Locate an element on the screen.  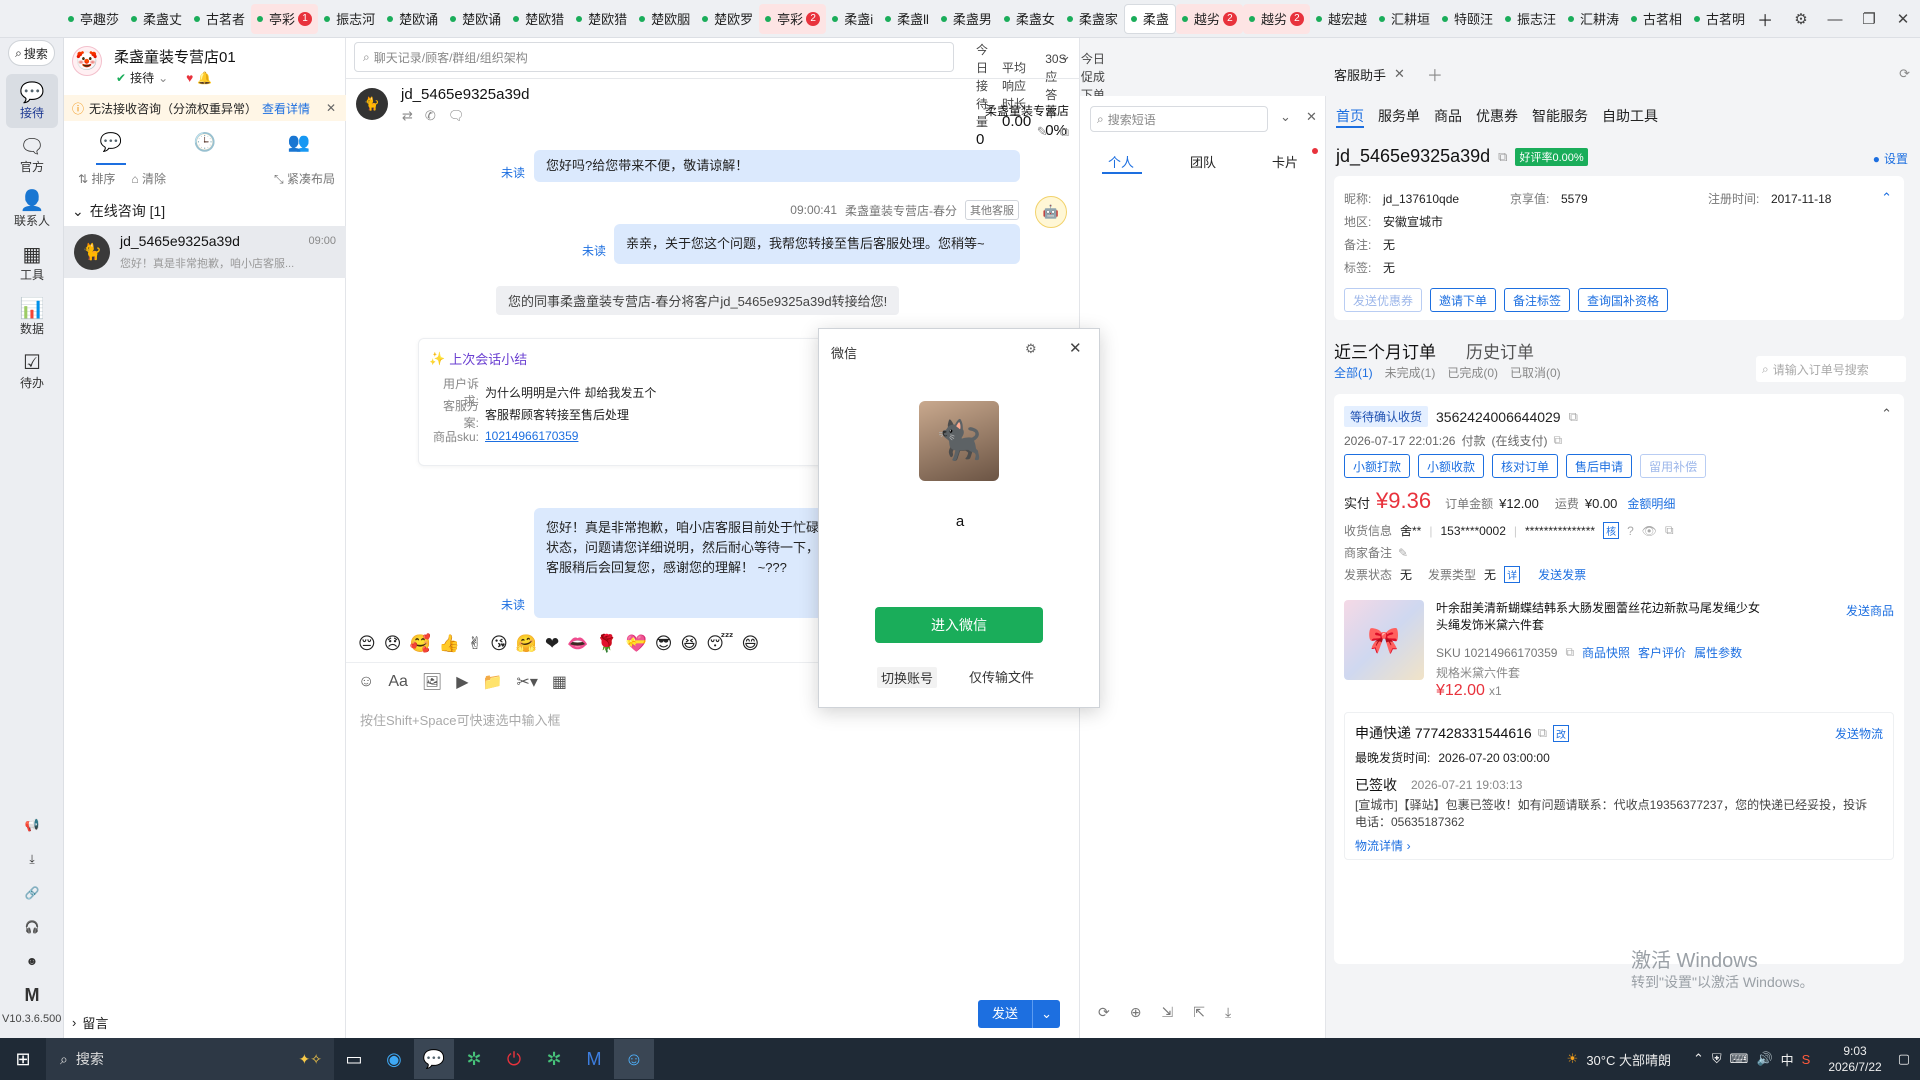
send-invoice-link: 发送发票 is located at coordinates (1562, 574).